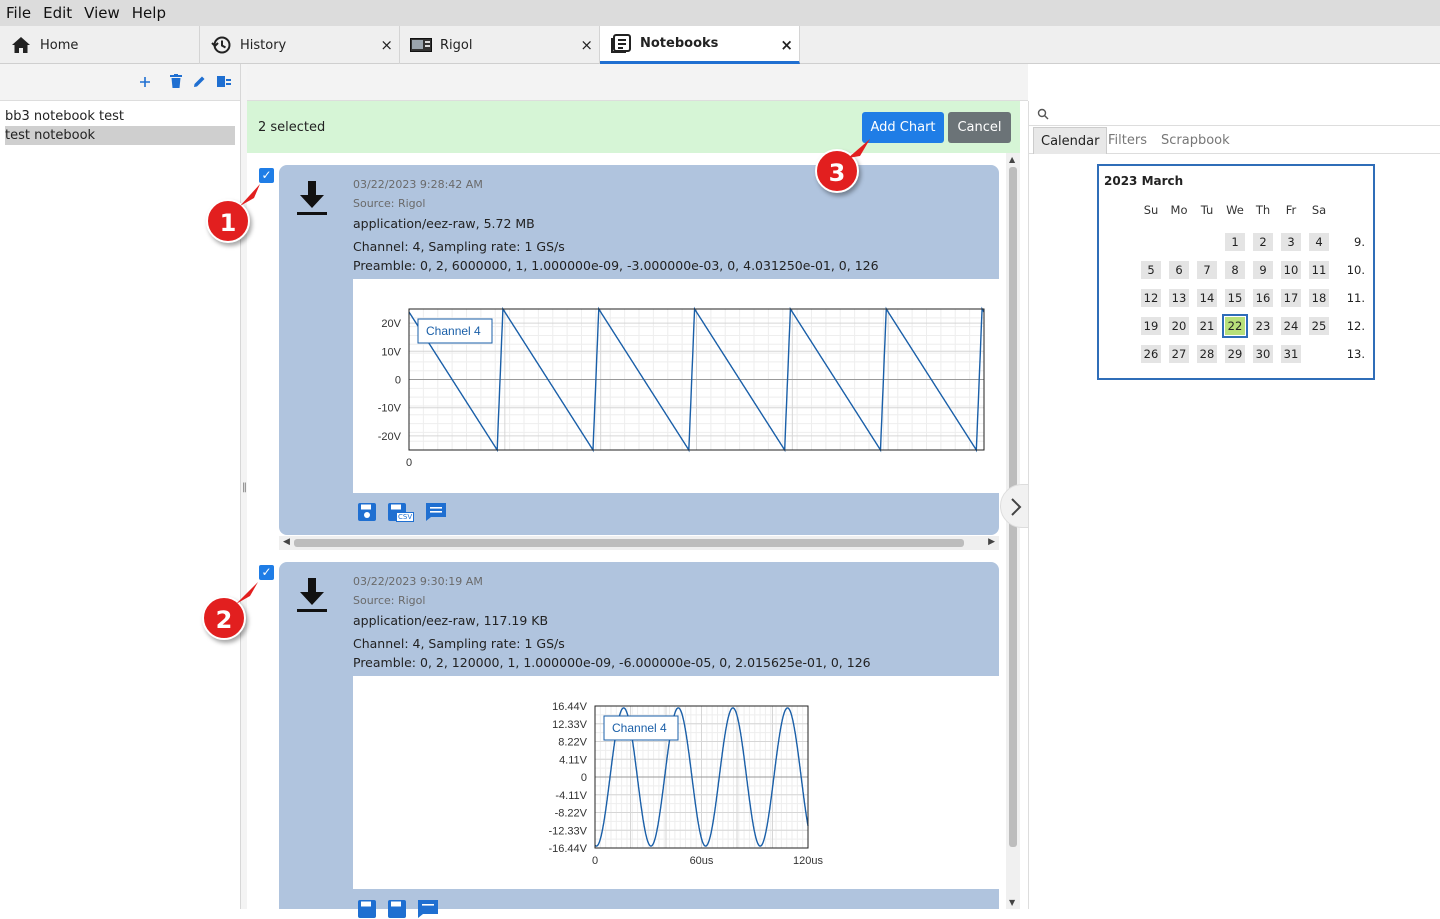 The image size is (1440, 919). What do you see at coordinates (1355, 354) in the screenshot?
I see `calendar-week-number: 13.` at bounding box center [1355, 354].